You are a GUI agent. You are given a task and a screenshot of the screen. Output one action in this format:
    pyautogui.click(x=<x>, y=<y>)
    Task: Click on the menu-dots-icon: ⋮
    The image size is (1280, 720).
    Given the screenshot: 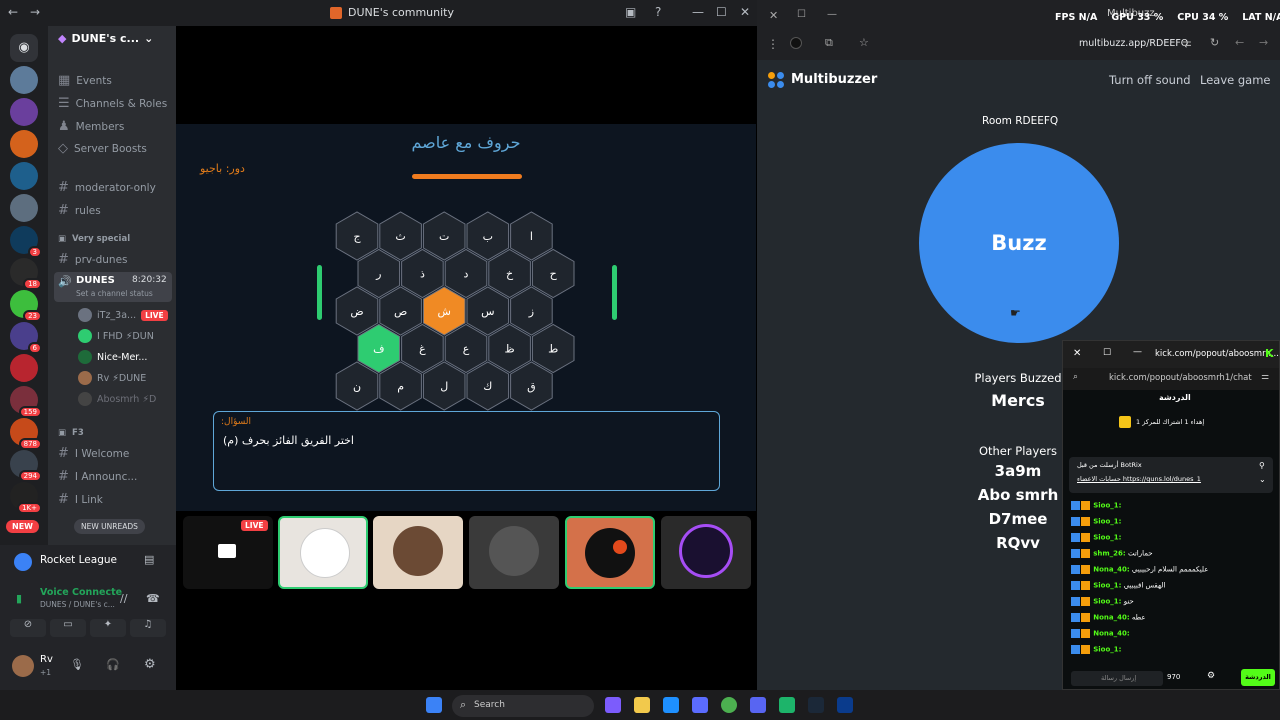 What is the action you would take?
    pyautogui.click(x=773, y=44)
    